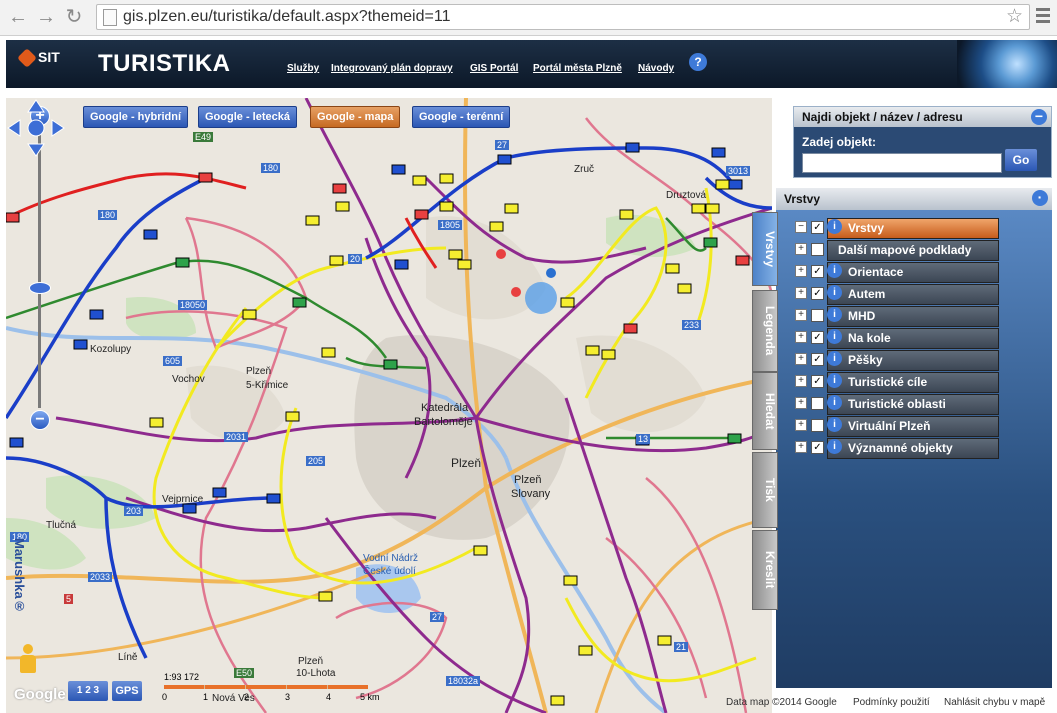 The width and height of the screenshot is (1057, 713). What do you see at coordinates (913, 250) in the screenshot?
I see `layer-label: Další mapové podklady` at bounding box center [913, 250].